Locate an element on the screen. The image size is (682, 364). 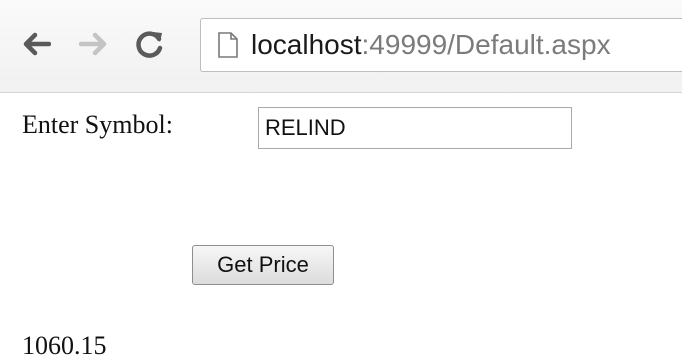
reload-icon is located at coordinates (149, 44).